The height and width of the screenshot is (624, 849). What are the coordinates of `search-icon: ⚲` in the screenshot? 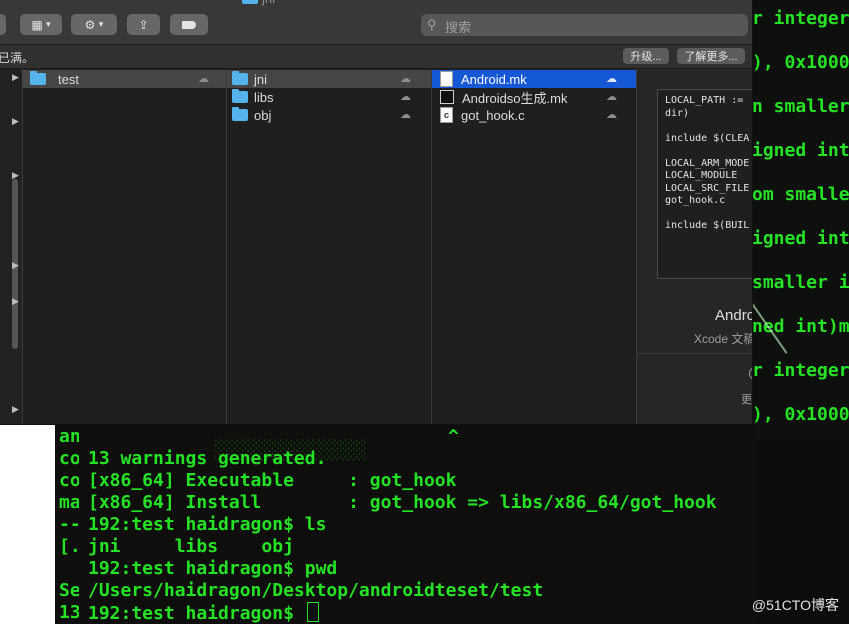 It's located at (432, 24).